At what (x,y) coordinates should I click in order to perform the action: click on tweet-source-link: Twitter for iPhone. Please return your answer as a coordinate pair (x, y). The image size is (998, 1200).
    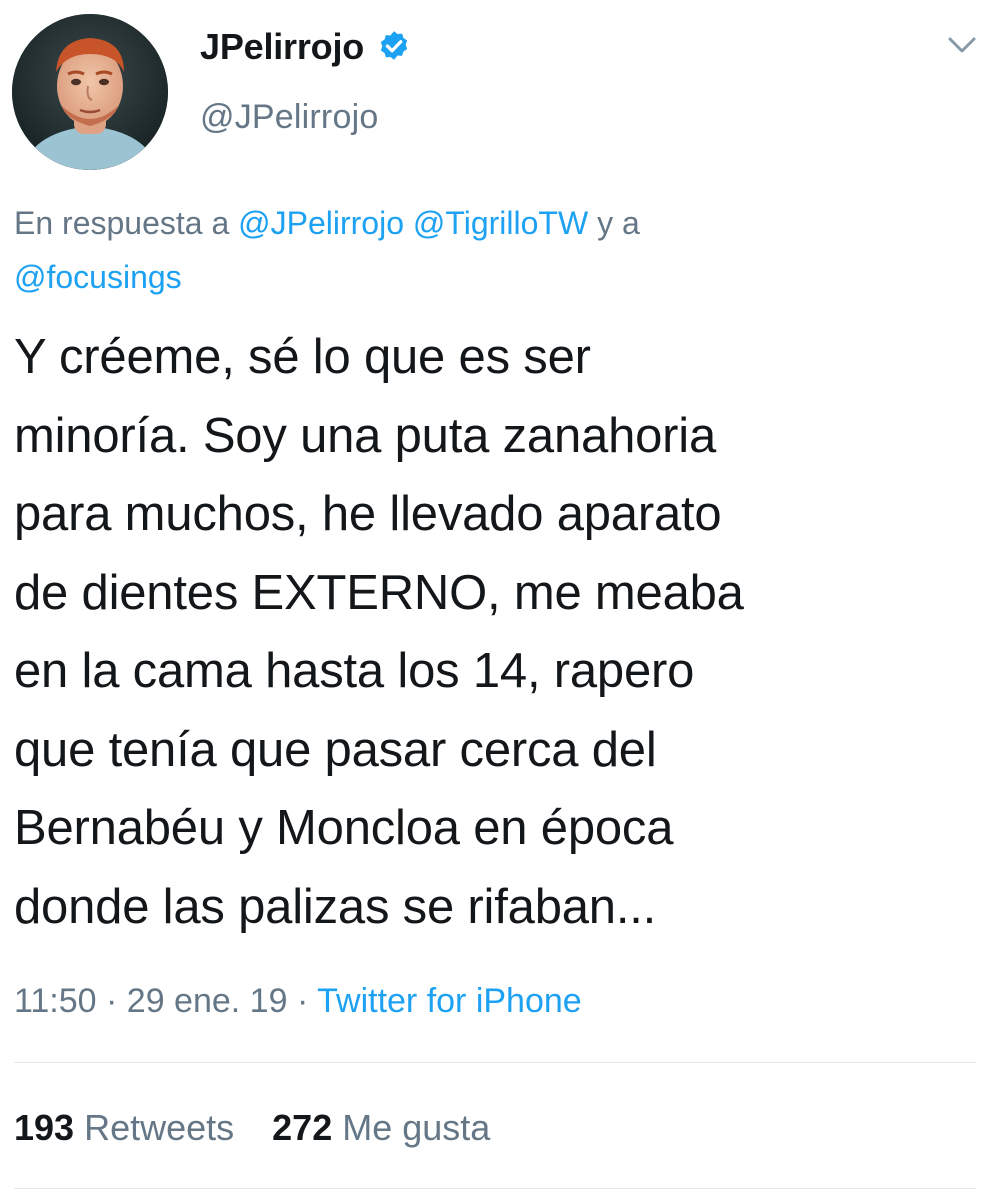
    Looking at the image, I should click on (449, 1001).